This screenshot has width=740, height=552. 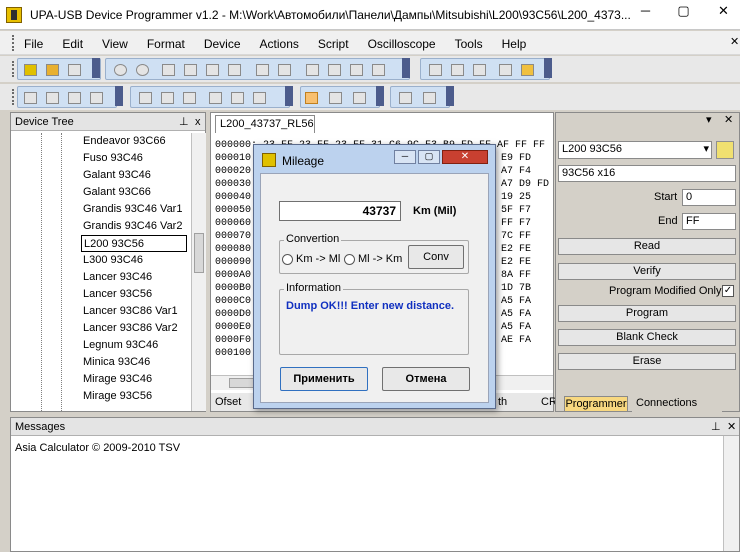 What do you see at coordinates (134, 243) in the screenshot?
I see `tree-item: L200 93C56` at bounding box center [134, 243].